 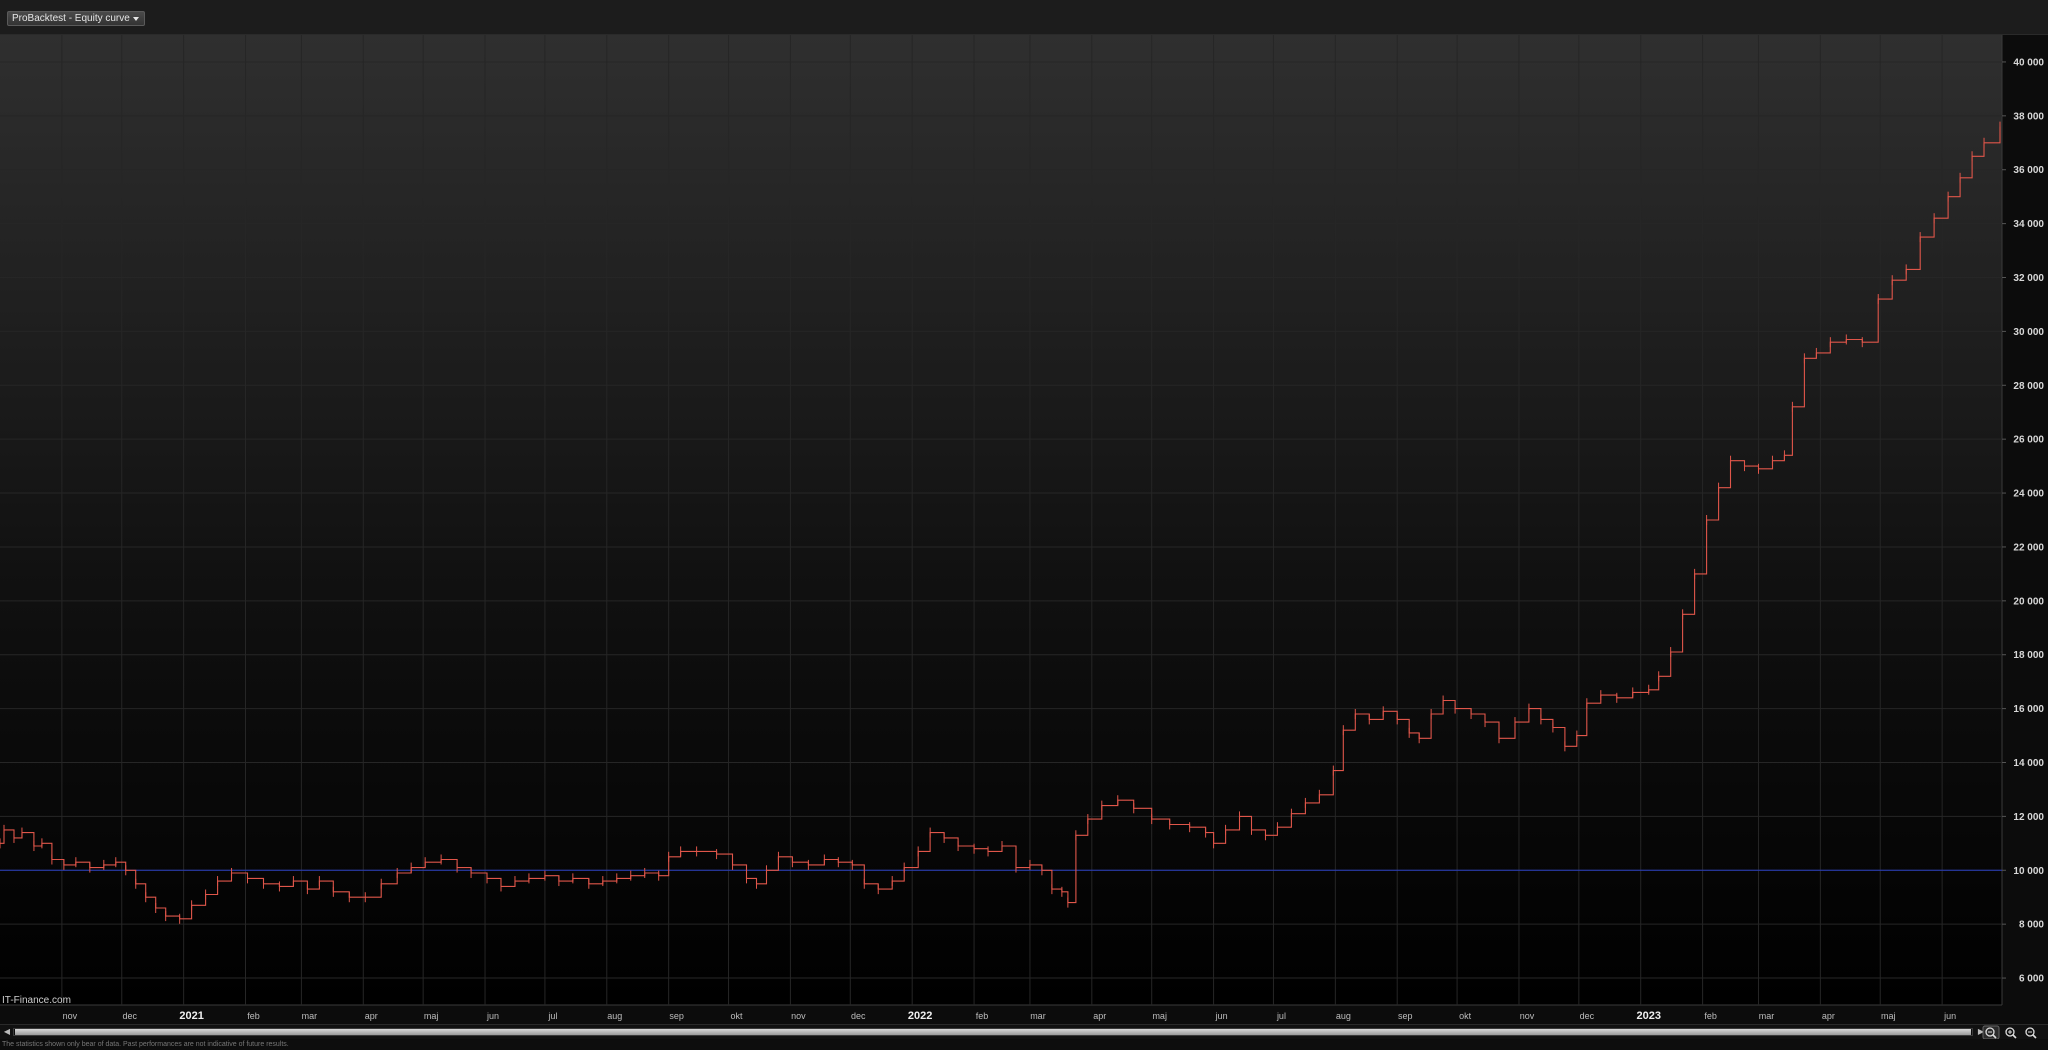 What do you see at coordinates (2031, 979) in the screenshot?
I see `y-tick-label: 6 000` at bounding box center [2031, 979].